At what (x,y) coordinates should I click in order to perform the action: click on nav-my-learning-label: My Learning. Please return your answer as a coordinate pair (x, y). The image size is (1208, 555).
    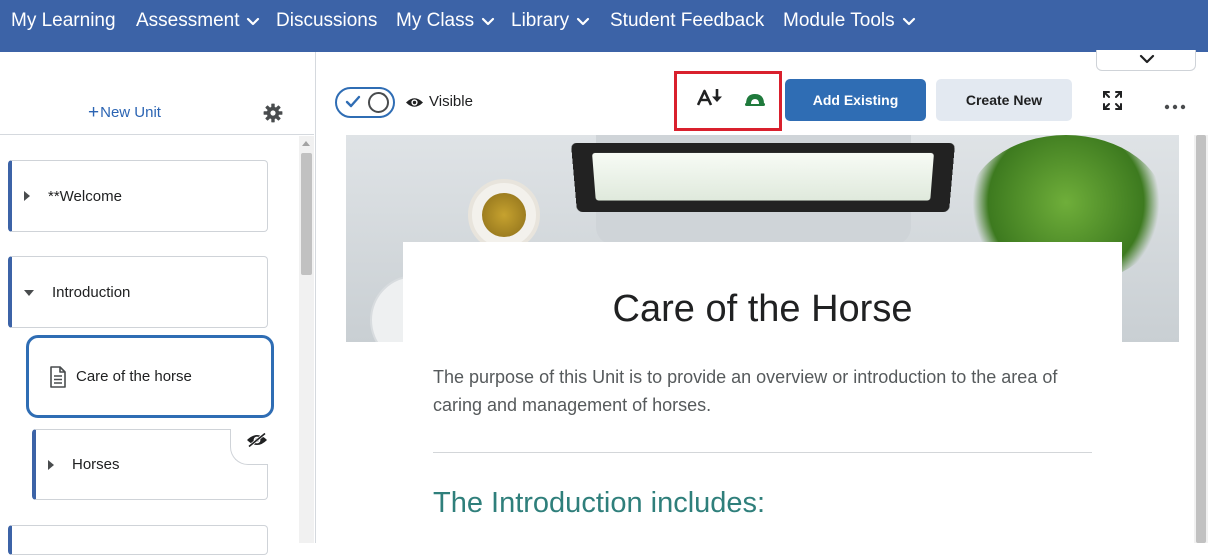
    Looking at the image, I should click on (63, 20).